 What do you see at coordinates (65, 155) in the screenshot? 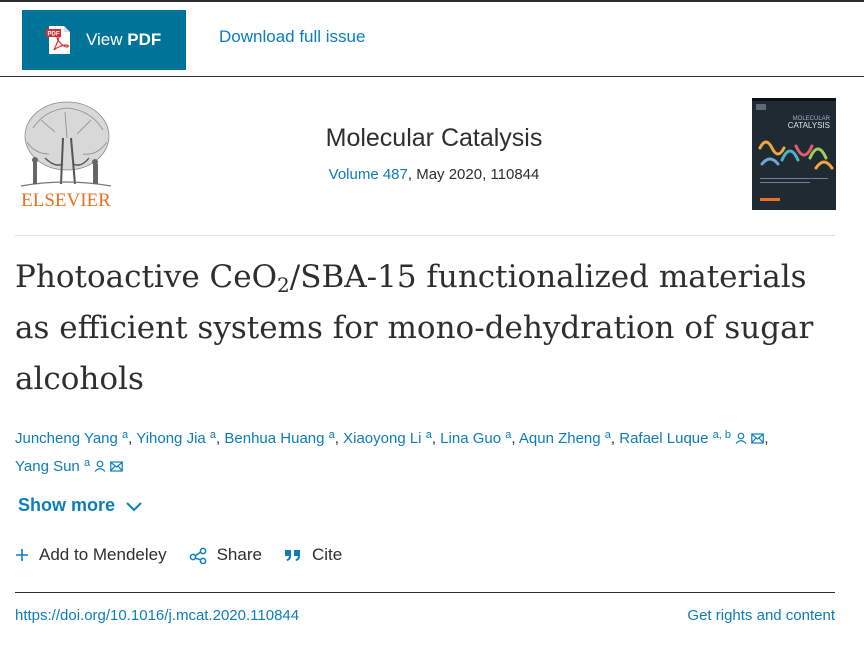
I see `elsevier-logo: ELSEVIER` at bounding box center [65, 155].